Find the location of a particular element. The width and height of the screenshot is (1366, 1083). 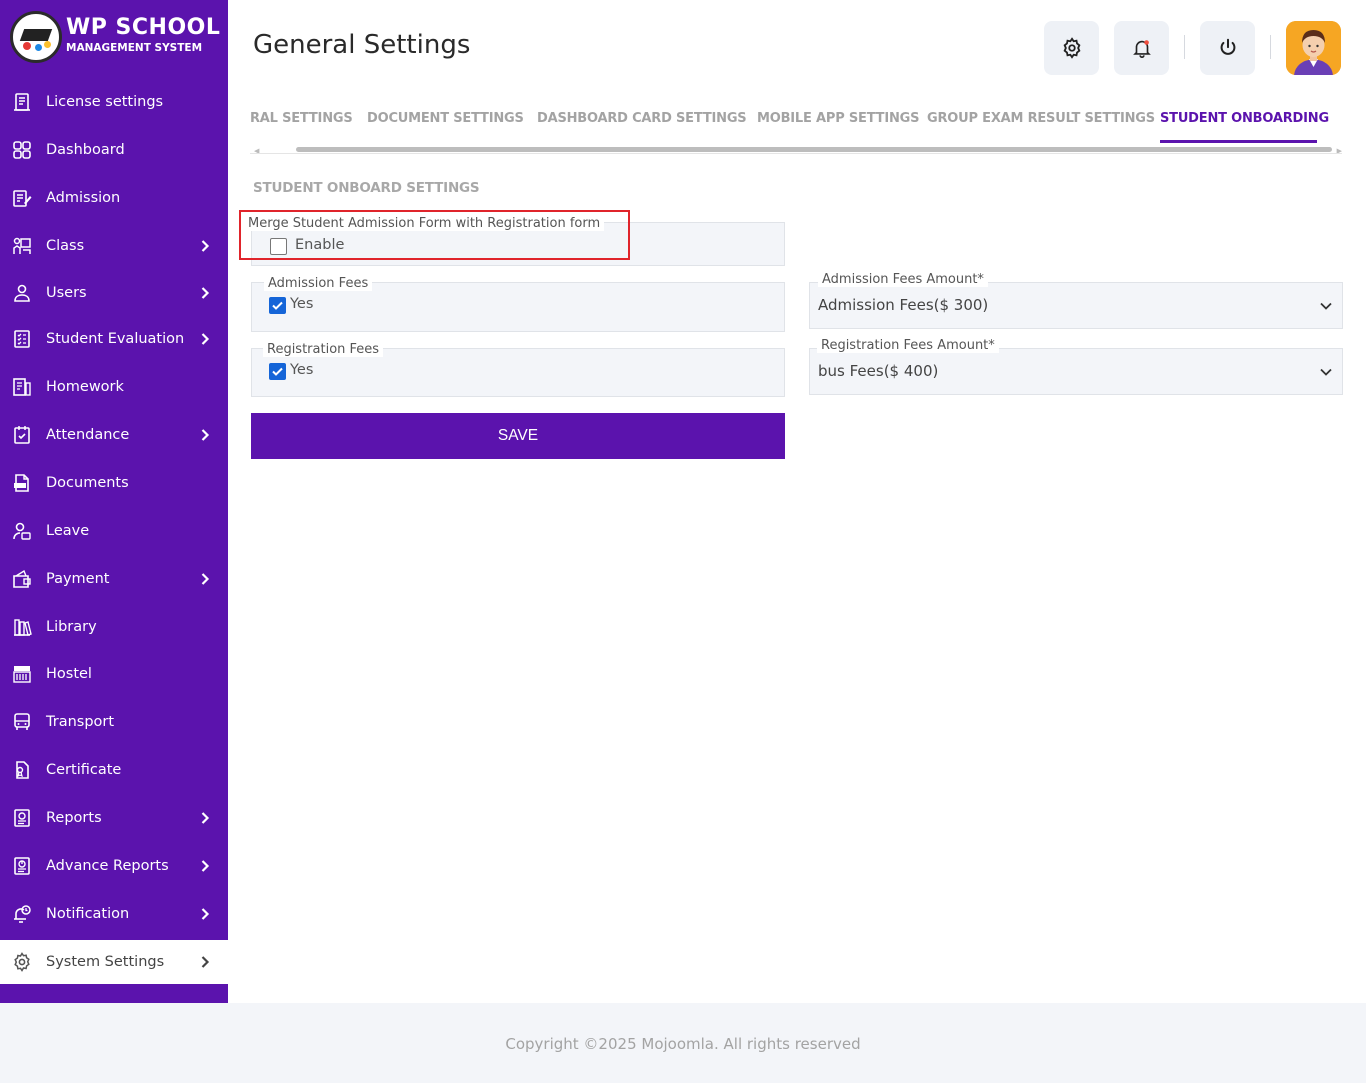

admission-fees-legend: Admission Fees is located at coordinates (318, 283).